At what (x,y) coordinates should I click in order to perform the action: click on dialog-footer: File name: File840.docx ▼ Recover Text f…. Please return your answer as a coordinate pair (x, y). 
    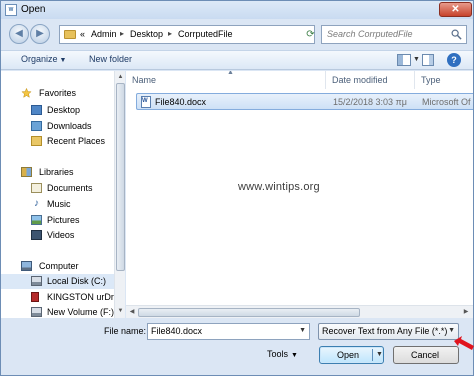
    Looking at the image, I should click on (237, 347).